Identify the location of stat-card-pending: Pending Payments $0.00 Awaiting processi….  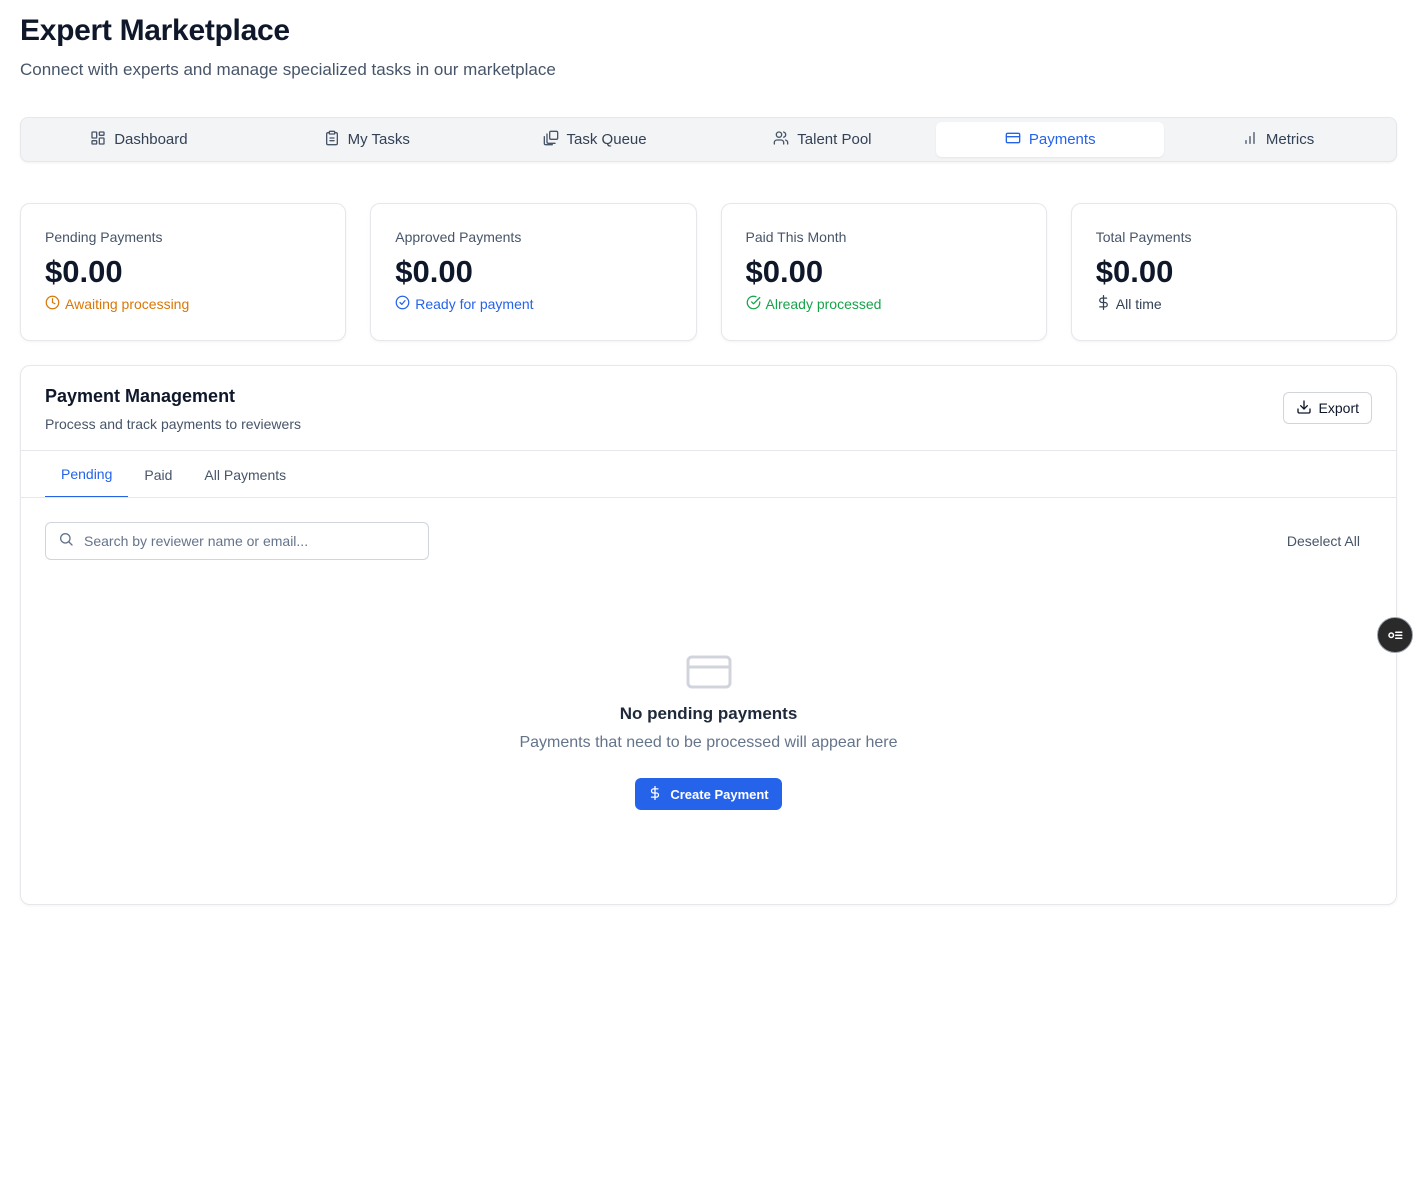
(183, 272).